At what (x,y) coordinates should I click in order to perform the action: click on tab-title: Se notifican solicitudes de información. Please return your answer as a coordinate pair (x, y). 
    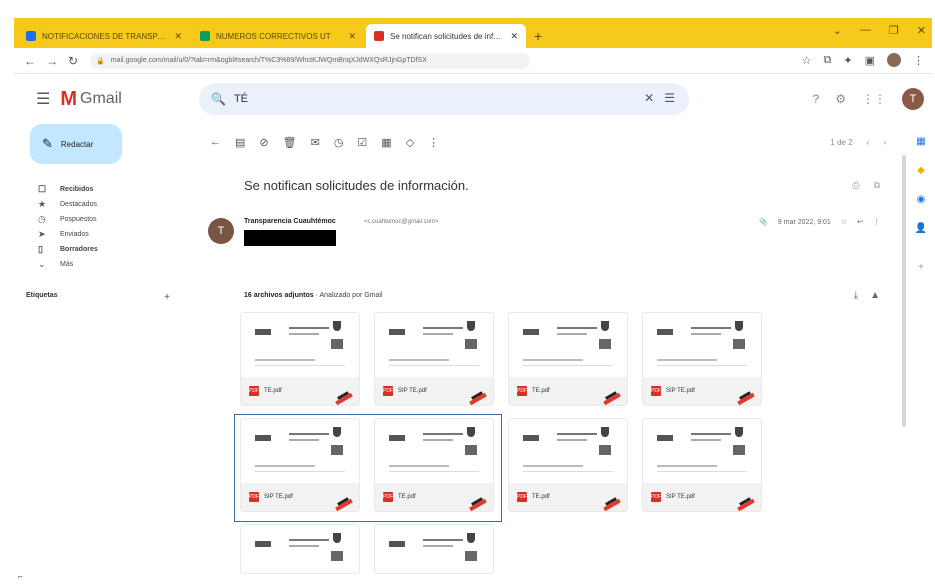
    Looking at the image, I should click on (447, 36).